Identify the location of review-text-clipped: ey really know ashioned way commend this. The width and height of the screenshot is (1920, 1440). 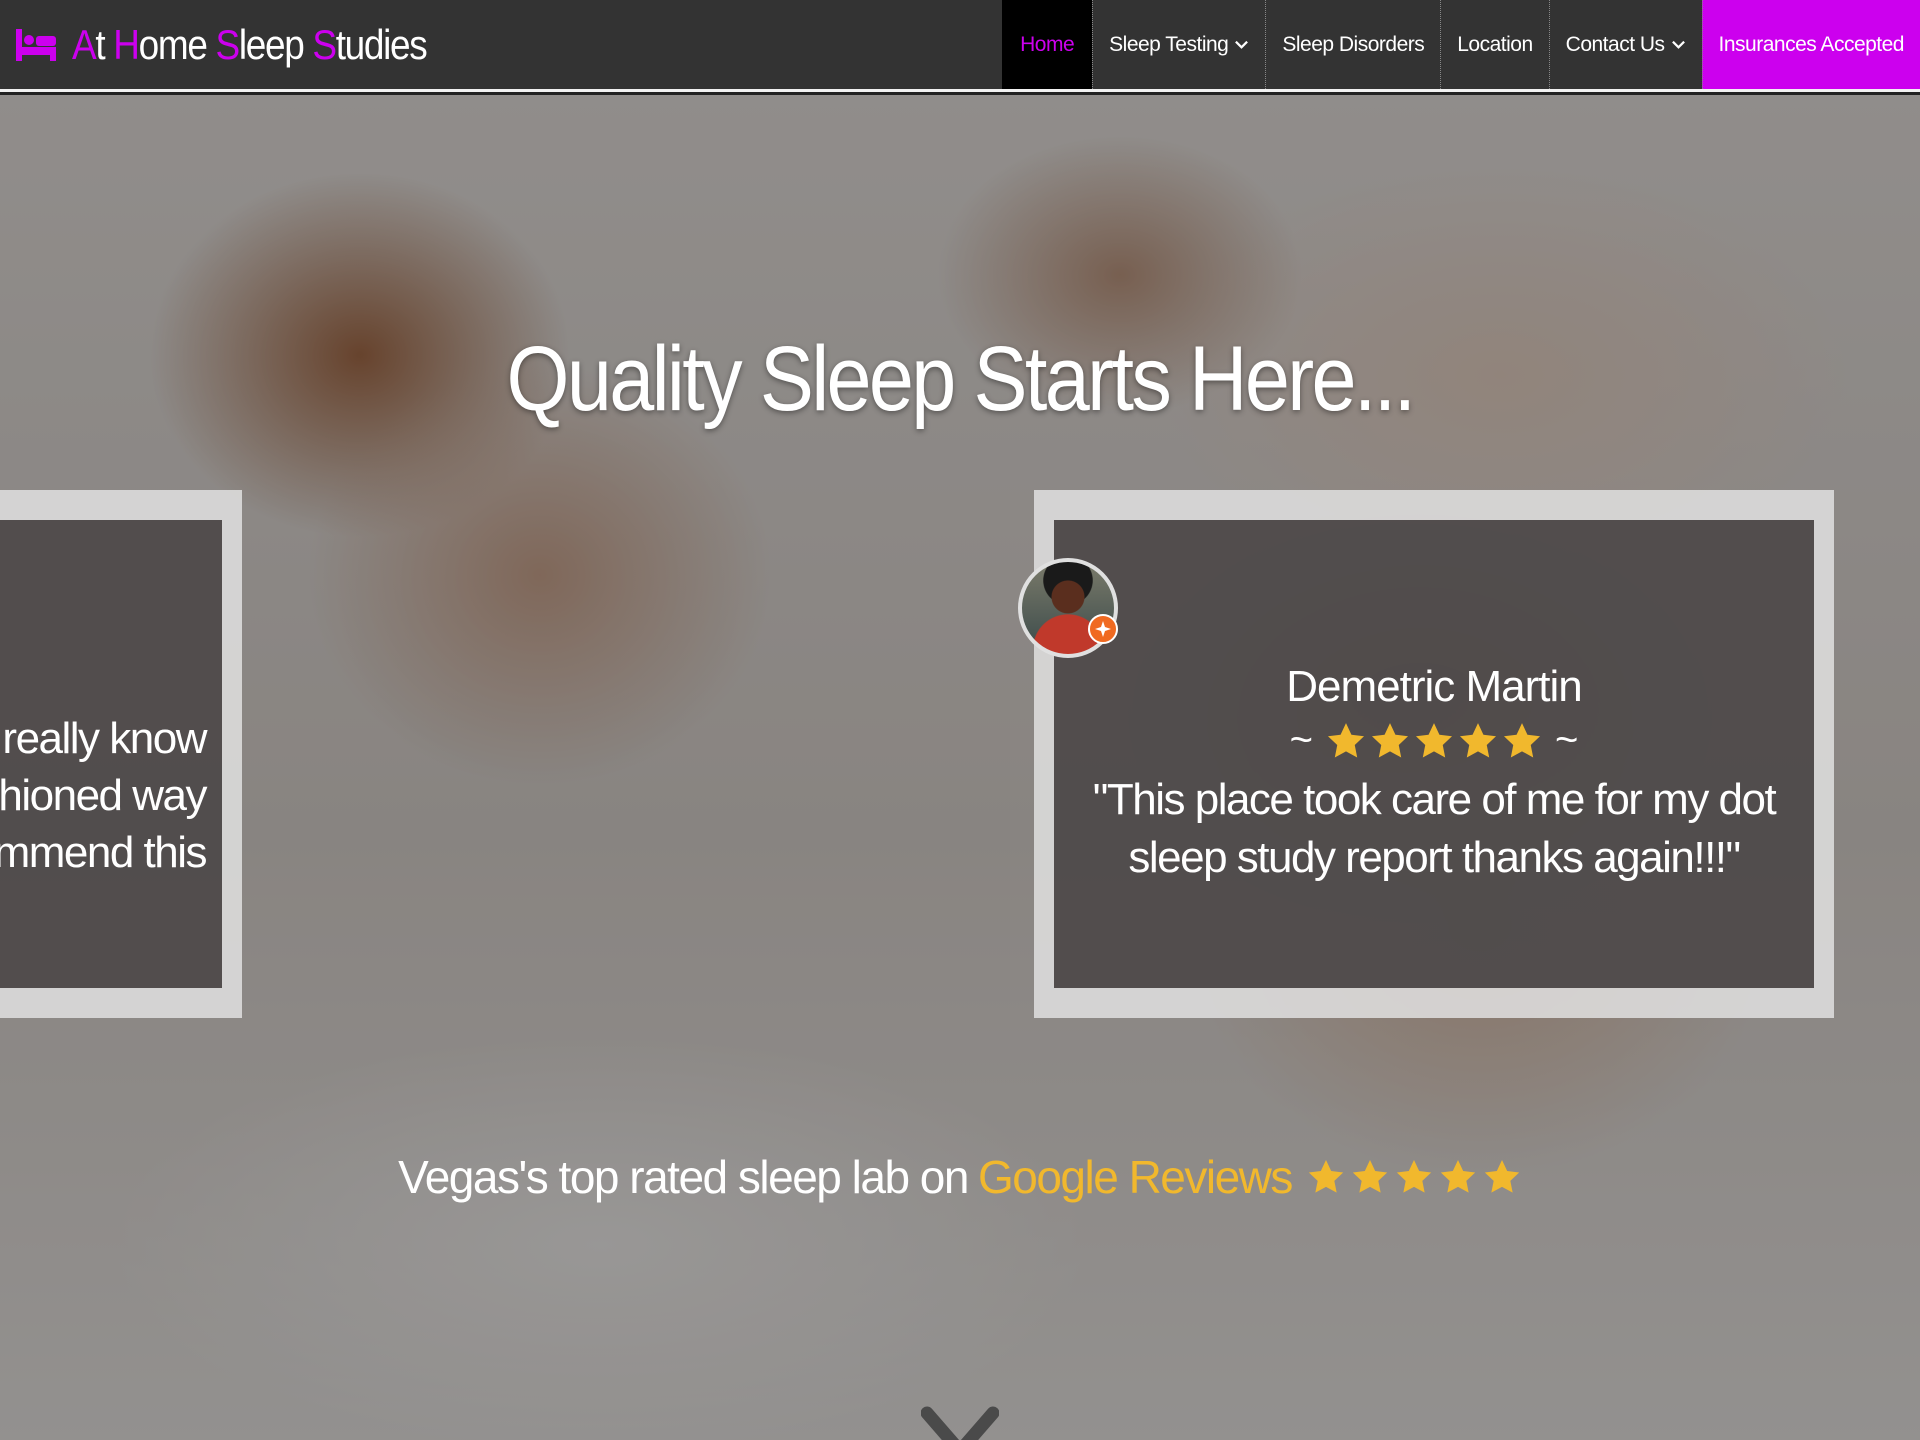
(103, 795).